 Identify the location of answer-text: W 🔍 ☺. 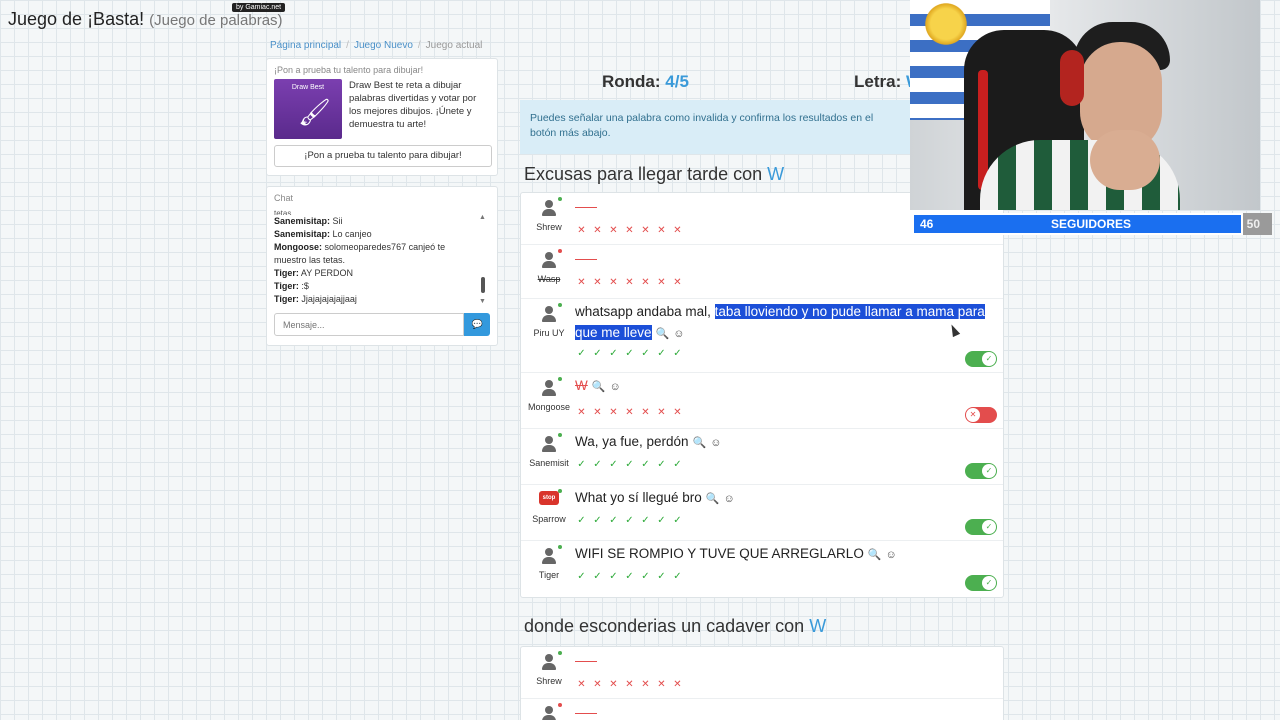
(787, 386).